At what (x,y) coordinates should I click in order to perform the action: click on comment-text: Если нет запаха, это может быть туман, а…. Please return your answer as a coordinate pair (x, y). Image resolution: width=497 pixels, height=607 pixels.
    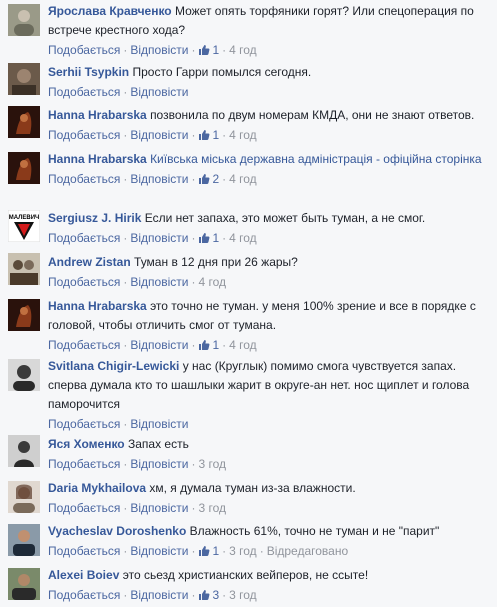
    Looking at the image, I should click on (285, 218).